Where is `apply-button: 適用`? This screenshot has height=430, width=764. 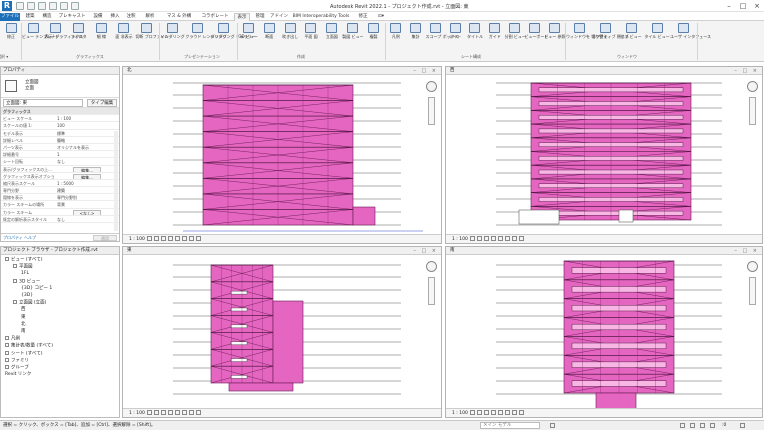 apply-button: 適用 is located at coordinates (105, 238).